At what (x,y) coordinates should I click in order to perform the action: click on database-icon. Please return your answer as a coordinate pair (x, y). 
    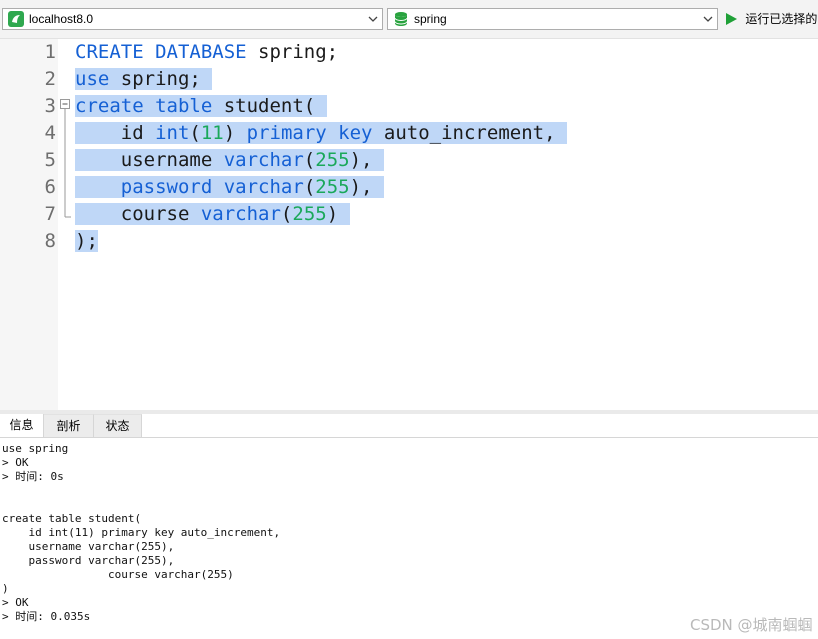
    Looking at the image, I should click on (401, 19).